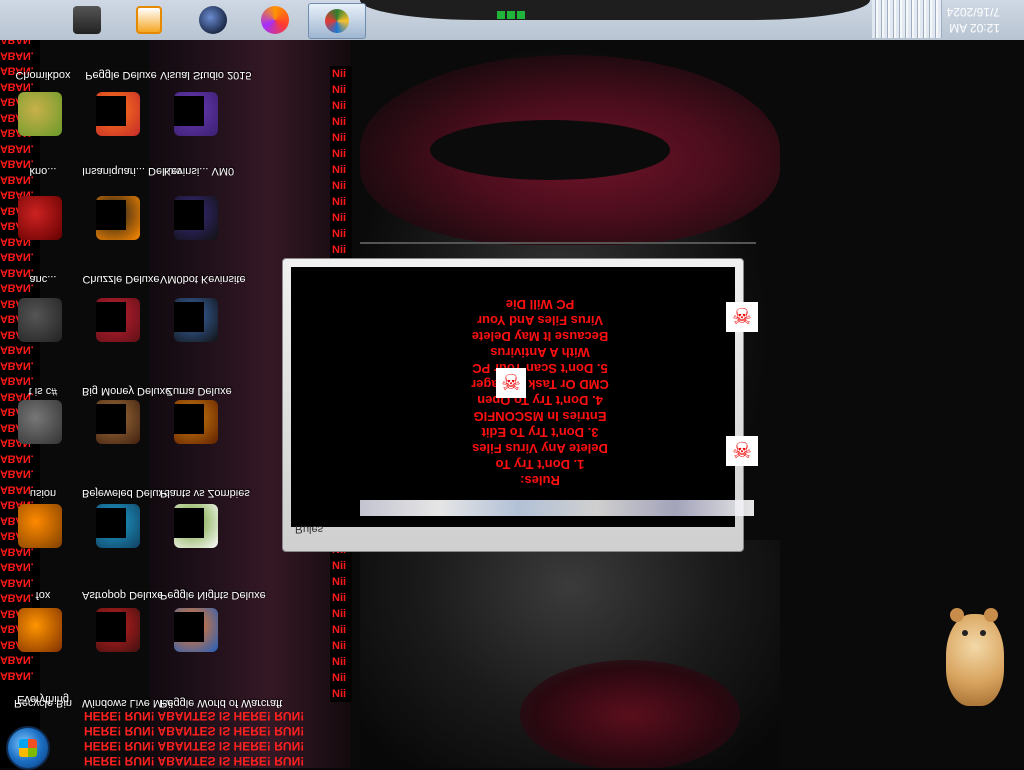 This screenshot has height=770, width=1024. I want to click on desktop-icon: Chuzzle Deluxe, so click(121, 277).